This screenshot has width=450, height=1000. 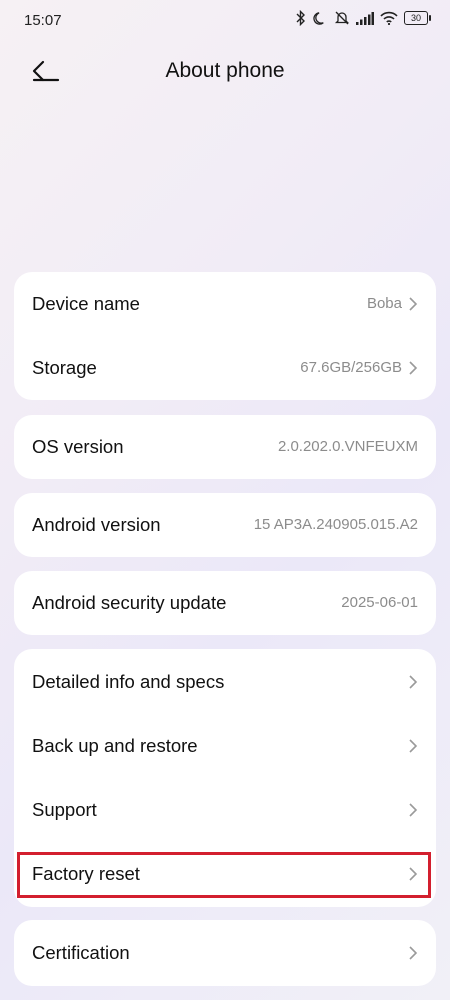 I want to click on security-update-row: Android security update 2025-06-01, so click(x=225, y=603).